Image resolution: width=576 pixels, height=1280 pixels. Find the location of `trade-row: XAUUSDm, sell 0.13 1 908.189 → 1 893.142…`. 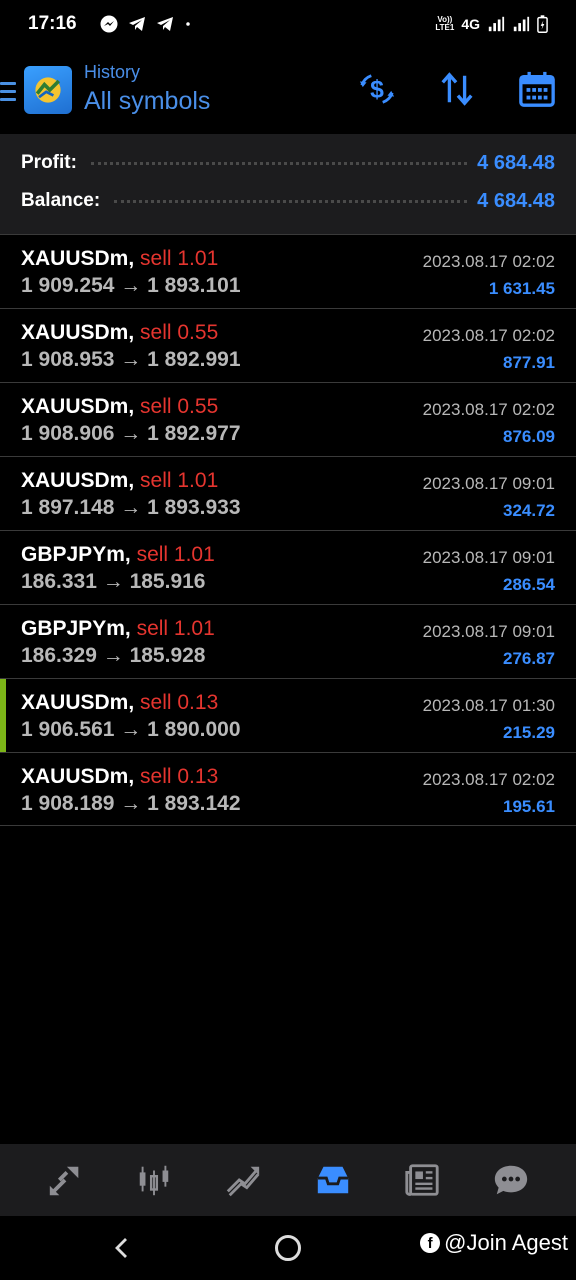

trade-row: XAUUSDm, sell 0.13 1 908.189 → 1 893.142… is located at coordinates (288, 789).